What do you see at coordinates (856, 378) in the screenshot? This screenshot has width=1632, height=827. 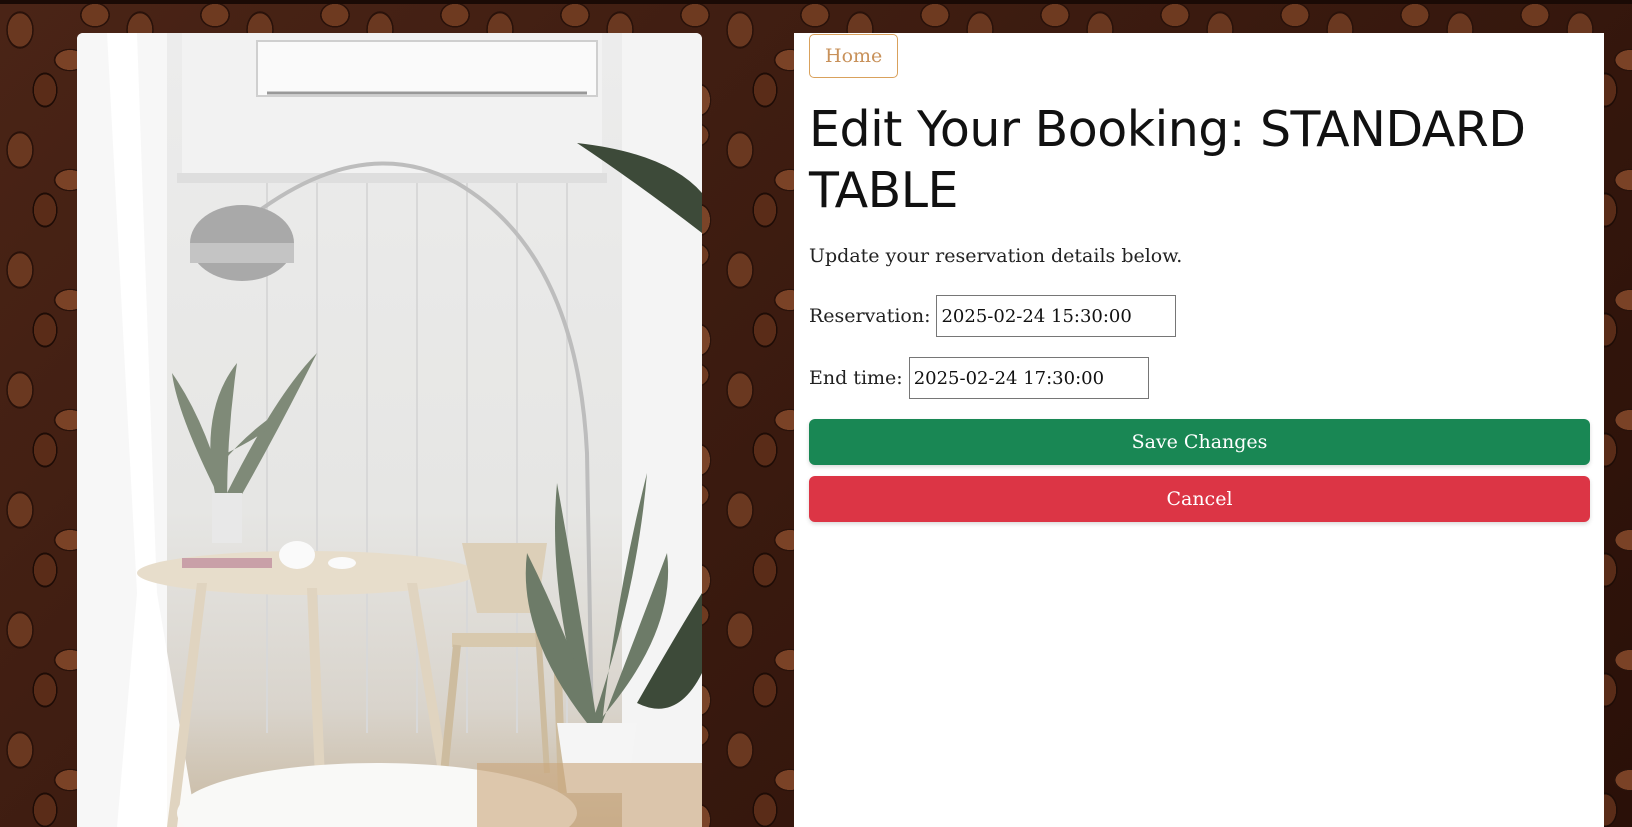 I see `end-time-label: End time:` at bounding box center [856, 378].